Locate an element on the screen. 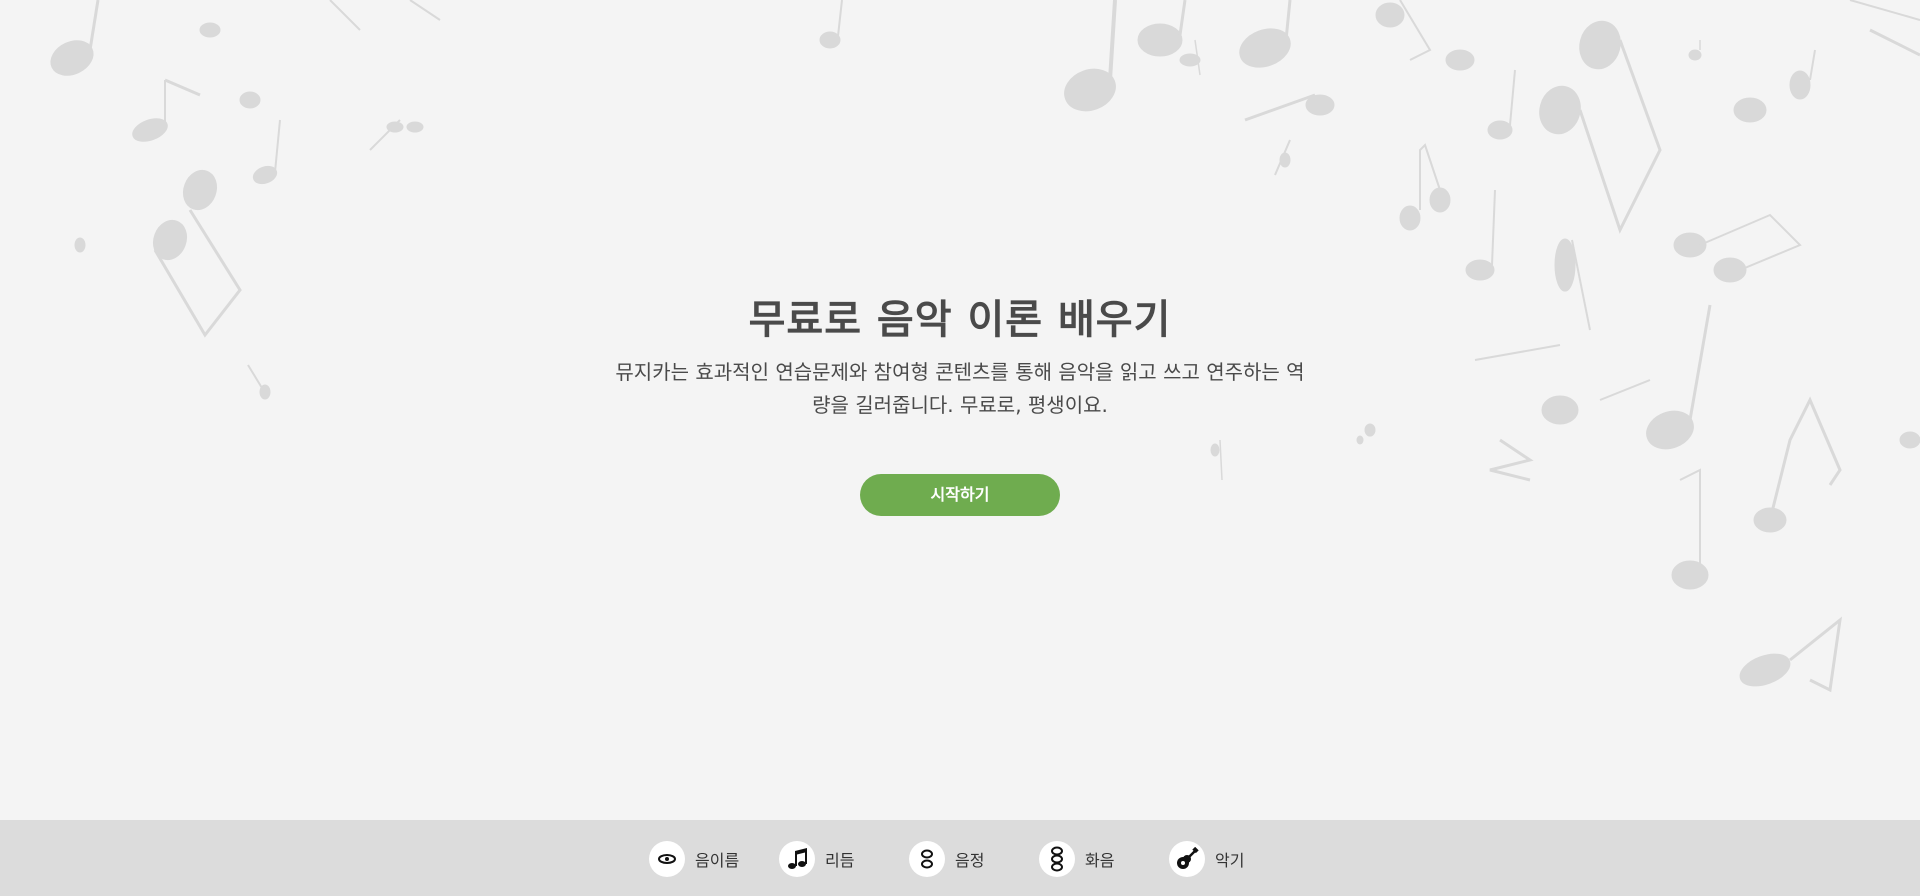  topic-nav: 음이름 리듬 음정 화음 악기 is located at coordinates (974, 859).